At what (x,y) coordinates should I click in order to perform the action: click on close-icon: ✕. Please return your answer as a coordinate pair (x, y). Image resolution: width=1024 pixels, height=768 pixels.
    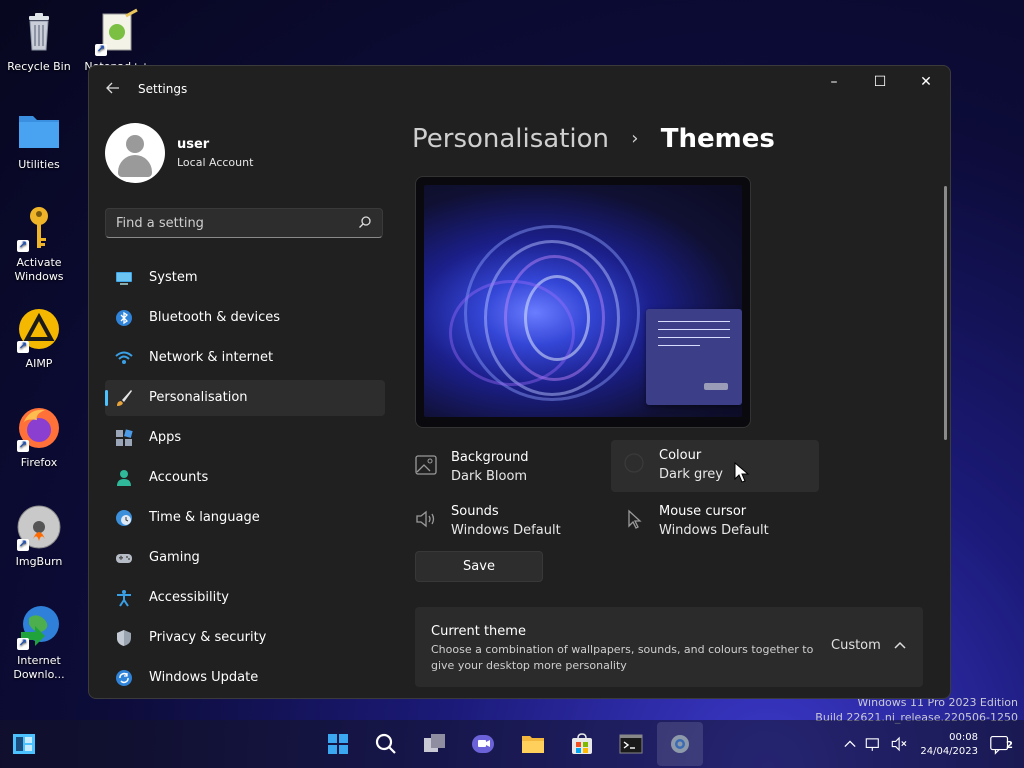
    Looking at the image, I should click on (926, 82).